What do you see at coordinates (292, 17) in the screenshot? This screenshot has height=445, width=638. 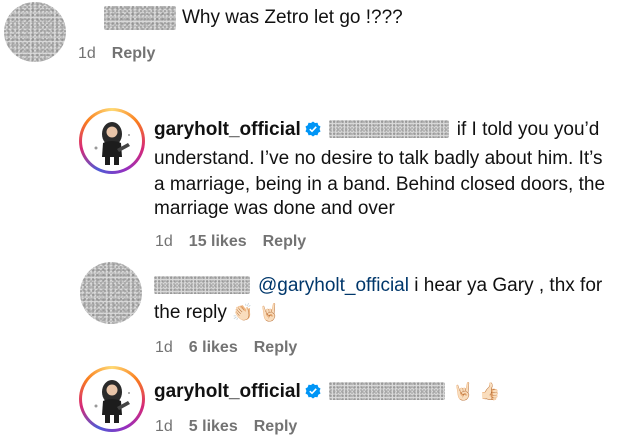 I see `comment-text: Why was Zetro let go !???` at bounding box center [292, 17].